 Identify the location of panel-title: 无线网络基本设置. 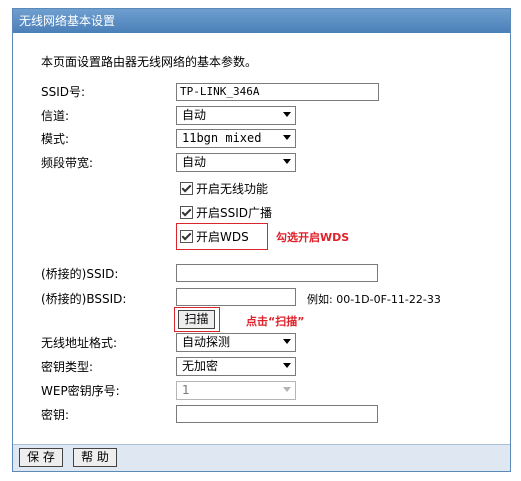
(261, 21).